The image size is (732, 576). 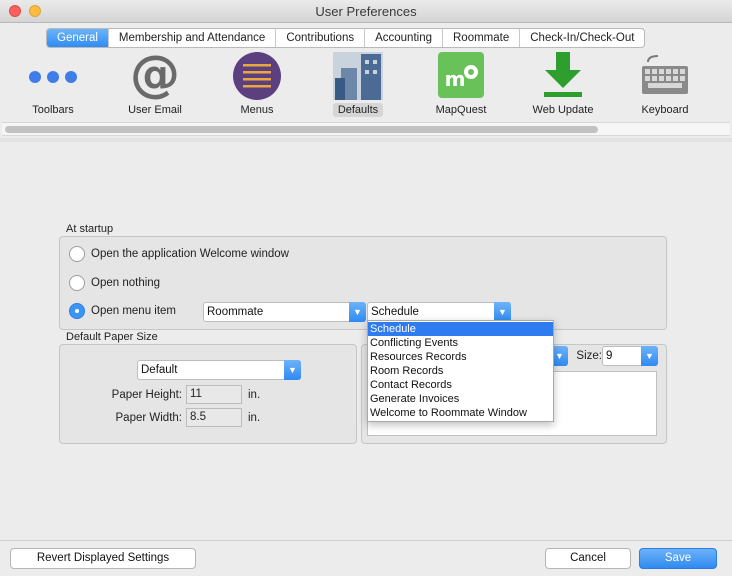 I want to click on startup-option-menu-item: Open menu item, so click(x=122, y=311).